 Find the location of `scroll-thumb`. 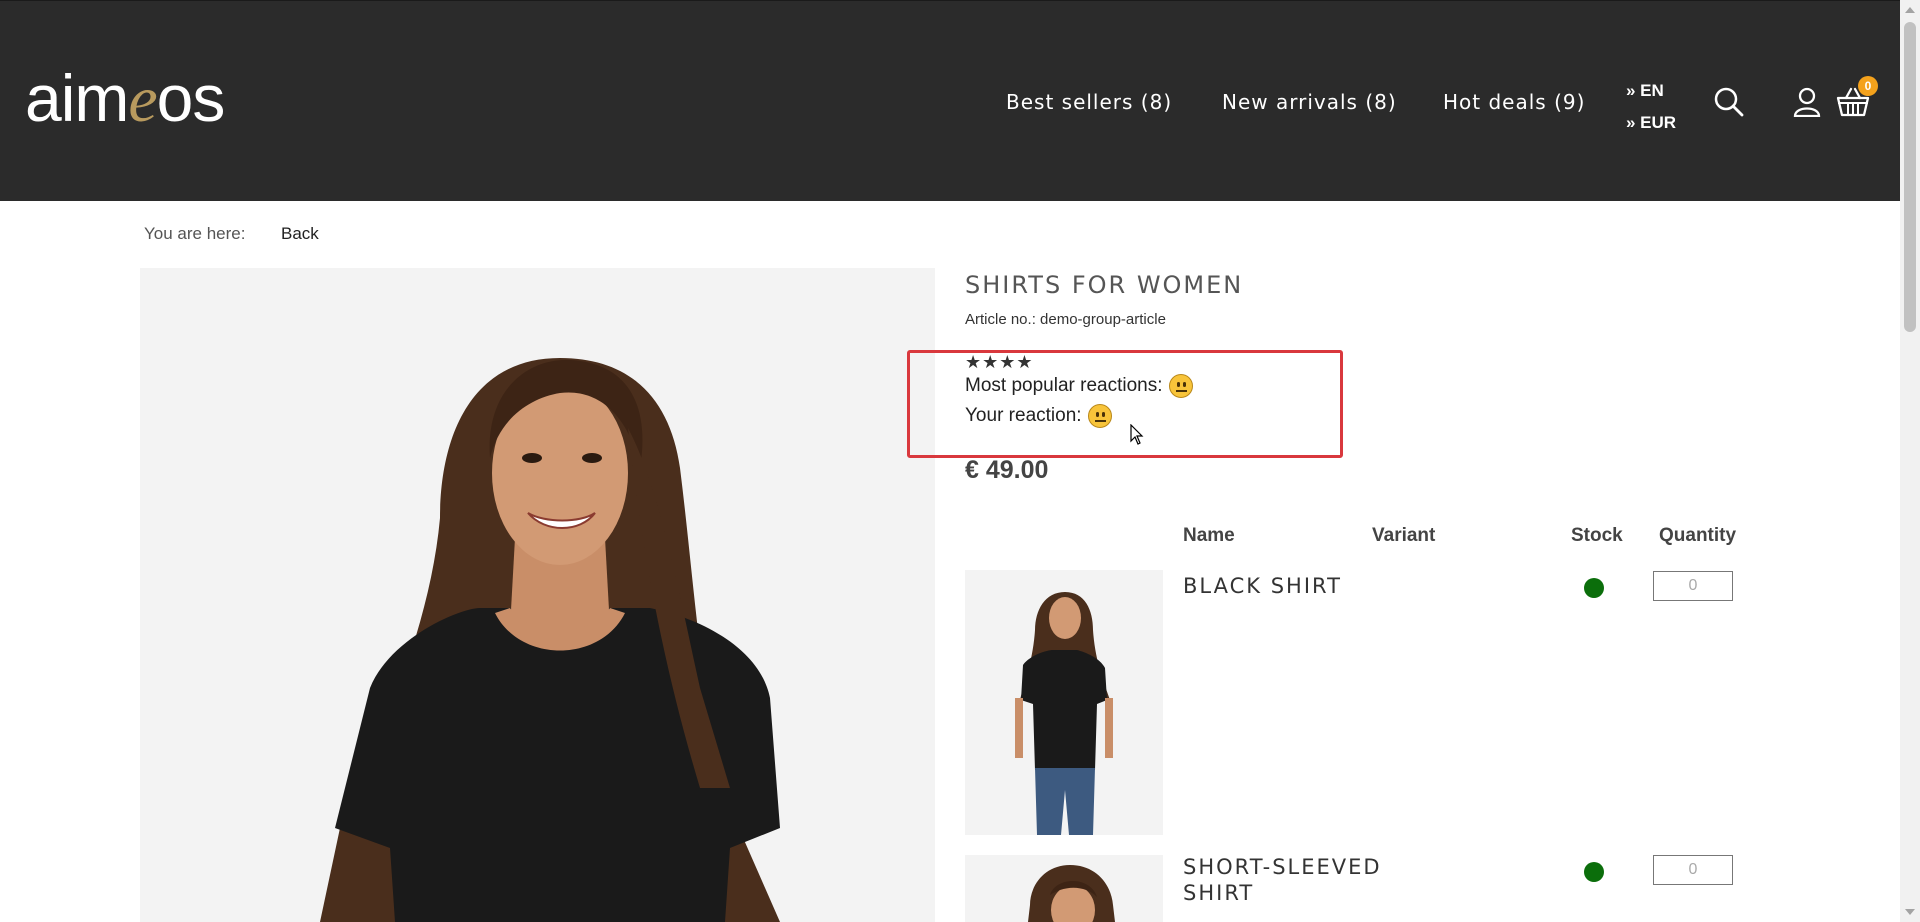

scroll-thumb is located at coordinates (1910, 177).